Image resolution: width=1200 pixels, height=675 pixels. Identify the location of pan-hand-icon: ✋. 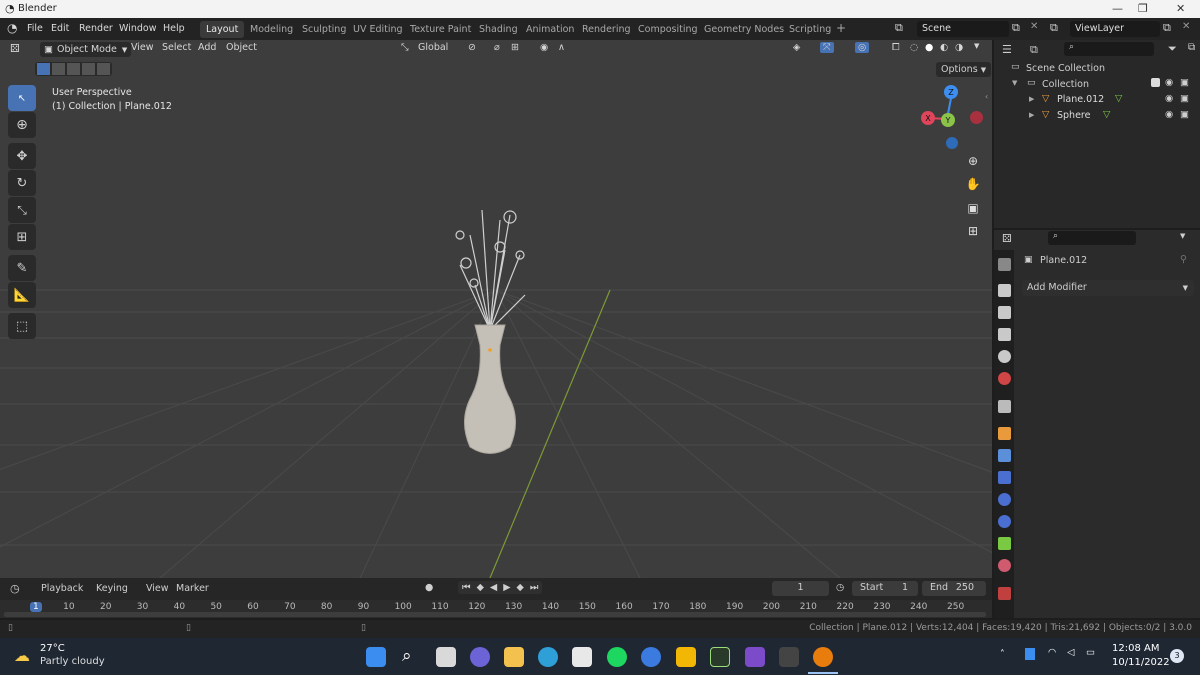
(973, 184).